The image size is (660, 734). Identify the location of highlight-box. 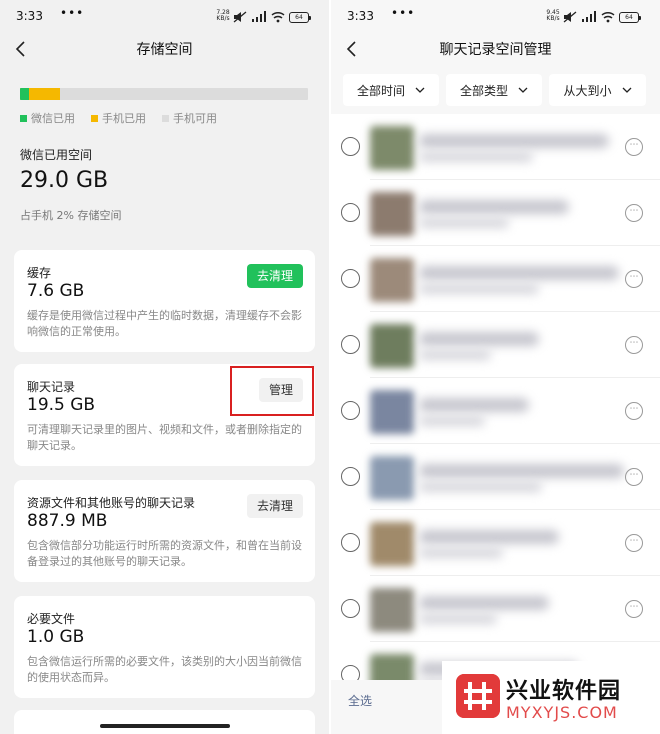
(272, 391).